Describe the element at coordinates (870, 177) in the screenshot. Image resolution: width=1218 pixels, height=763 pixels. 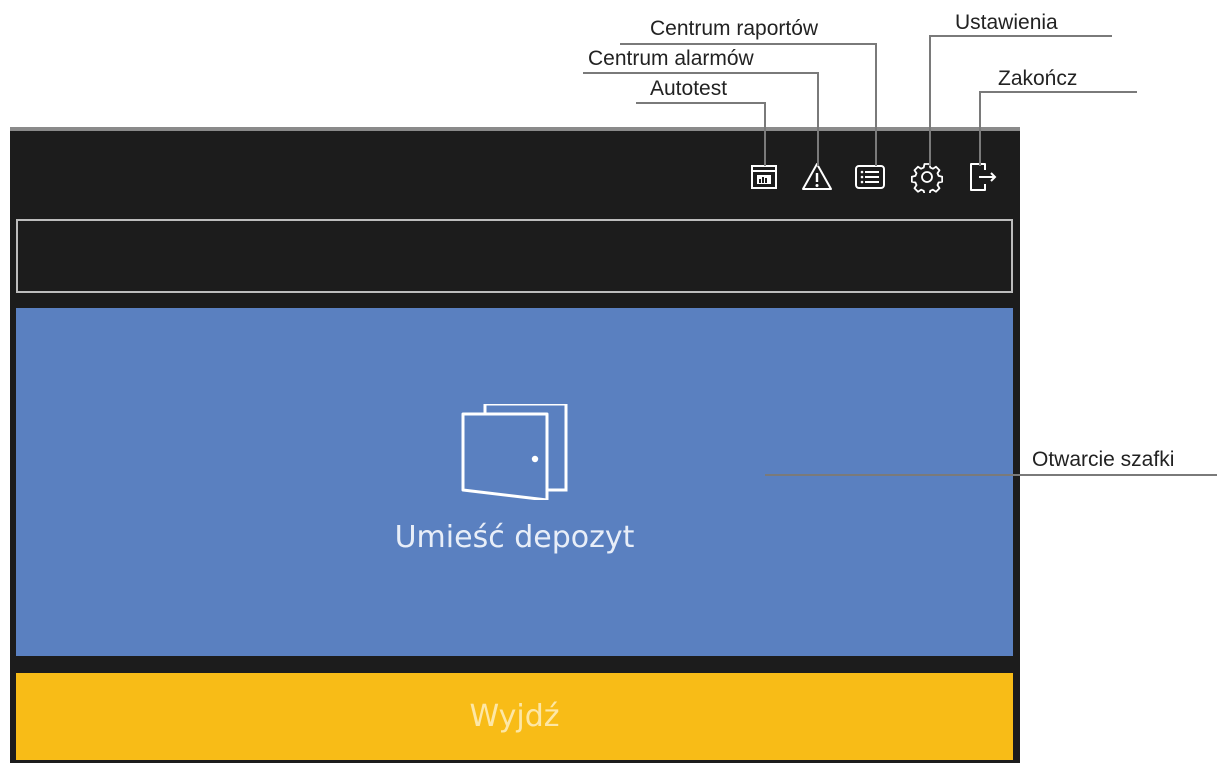
I see `report-list-icon` at that location.